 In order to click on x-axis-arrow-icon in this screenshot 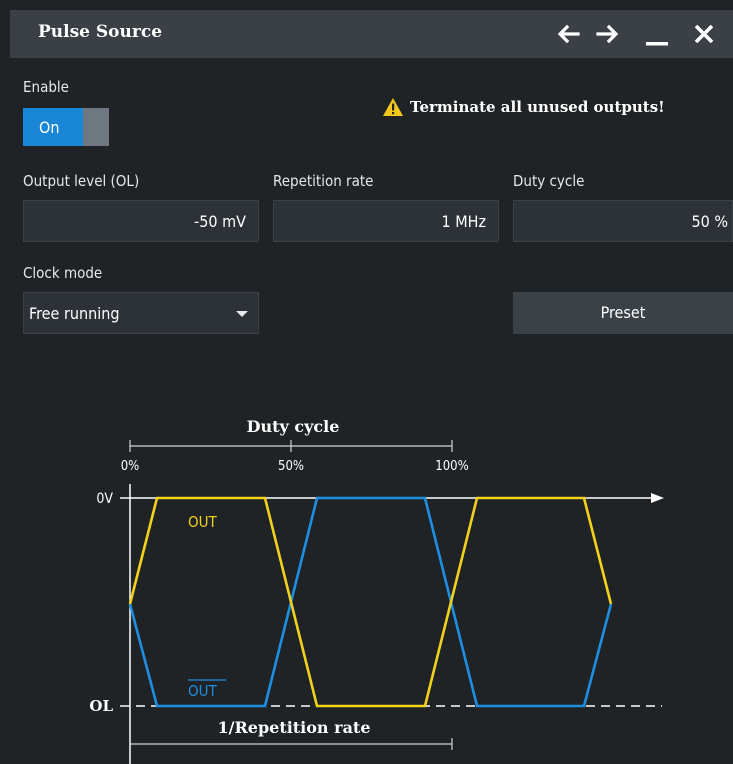, I will do `click(657, 498)`.